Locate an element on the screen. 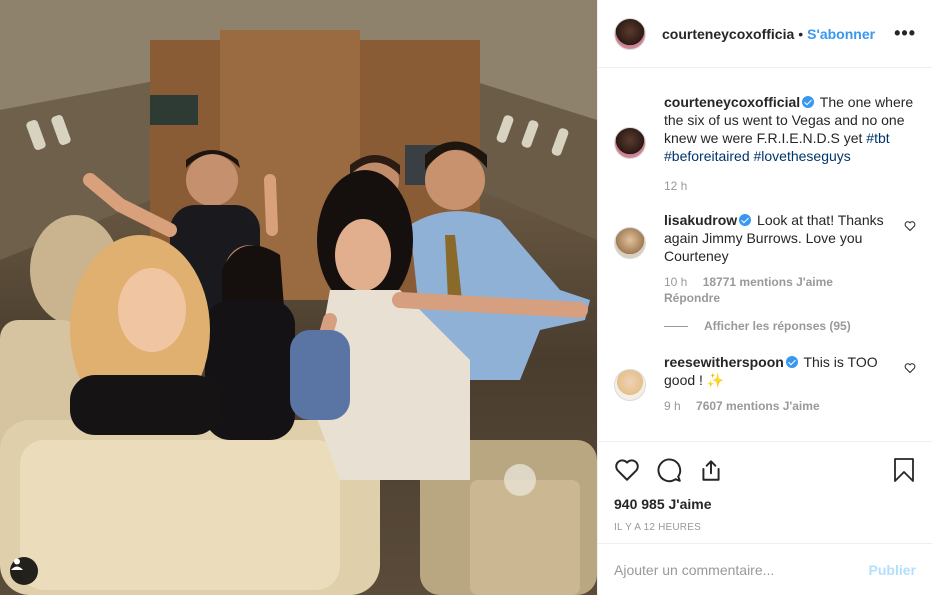 This screenshot has height=595, width=932. comment-icon is located at coordinates (669, 470).